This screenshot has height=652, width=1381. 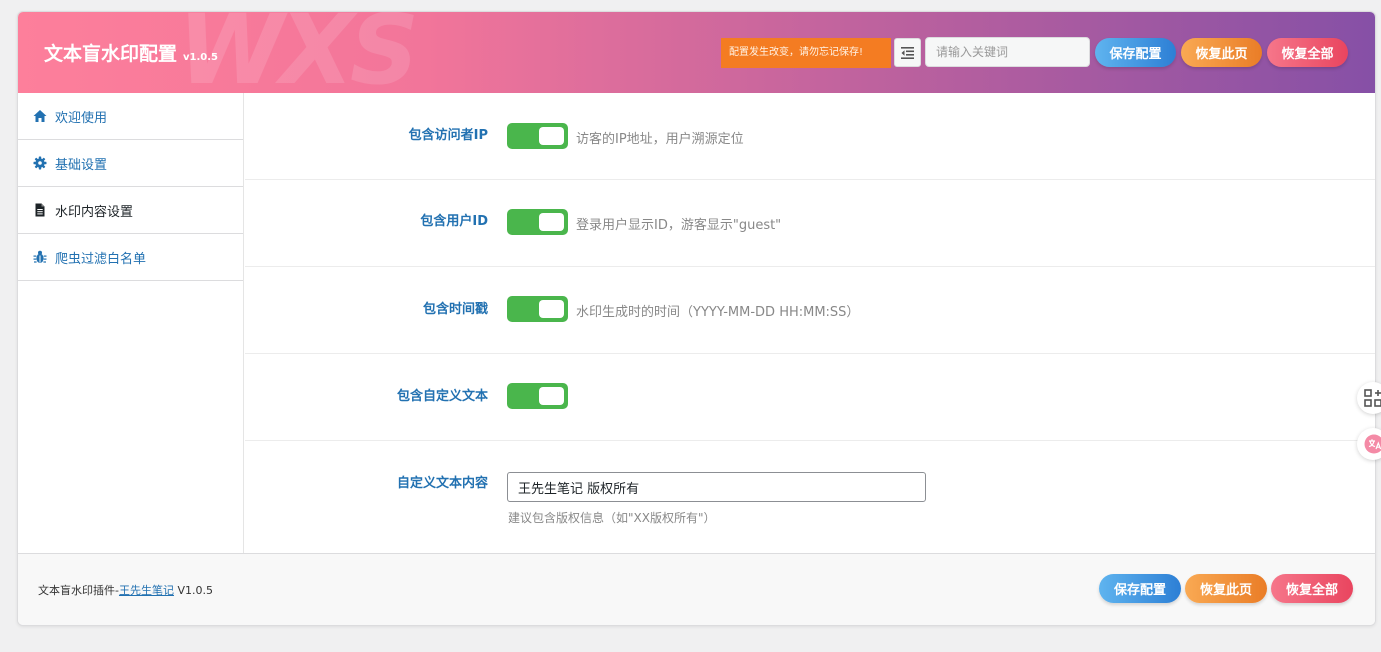 I want to click on sidebar-item-label: 爬虫过滤白名单, so click(x=101, y=259).